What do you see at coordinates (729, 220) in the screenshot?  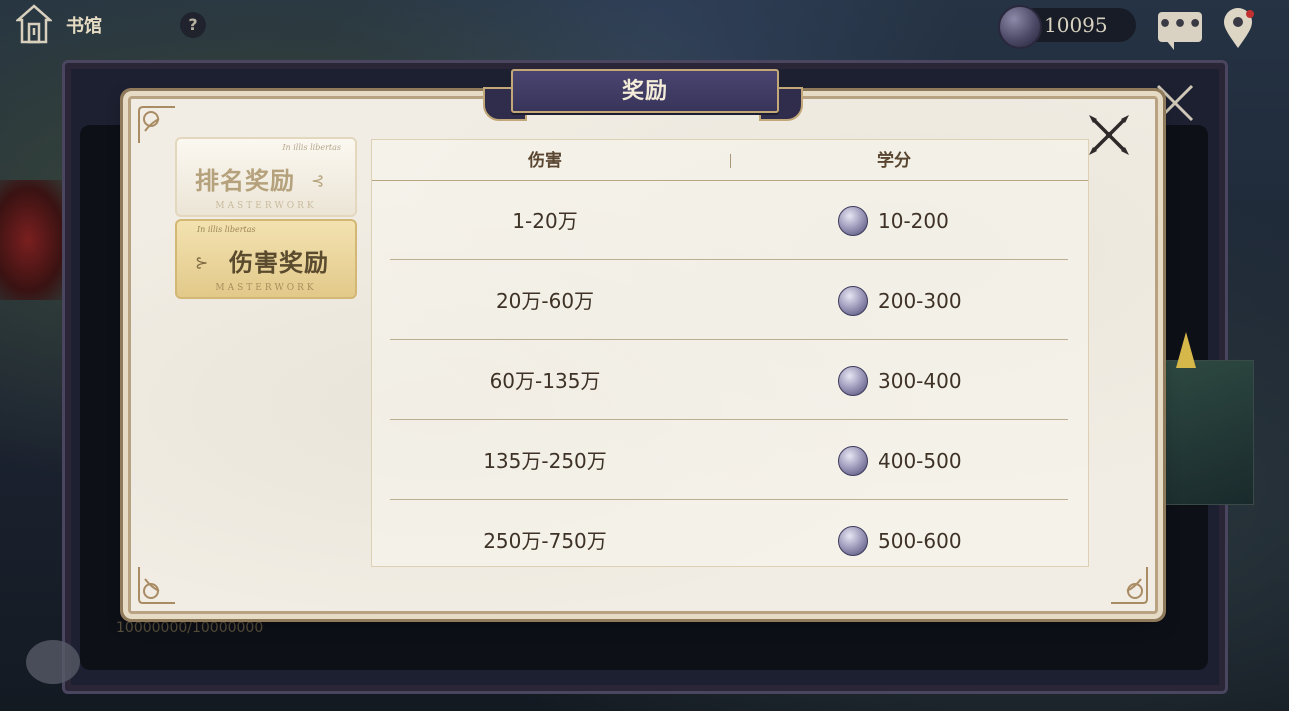 I see `table-row: 1-20万 10-200` at bounding box center [729, 220].